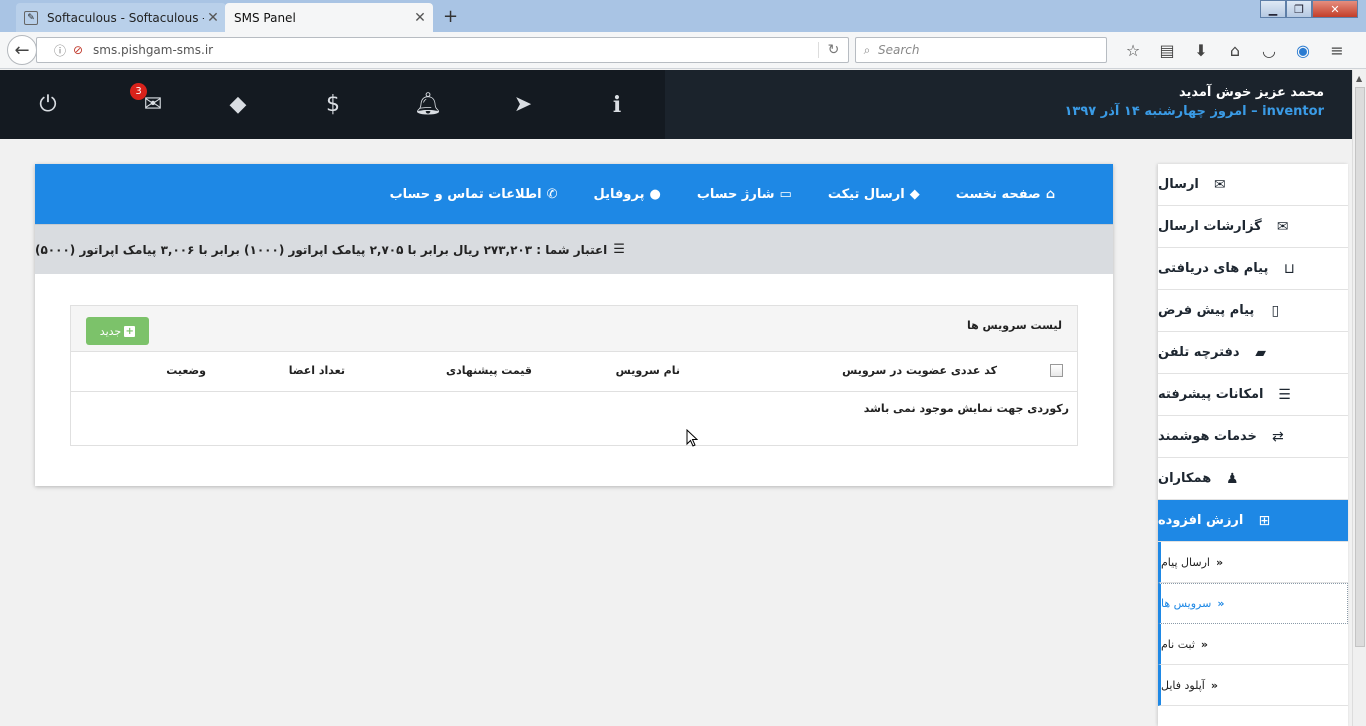  What do you see at coordinates (1201, 520) in the screenshot?
I see `sidebar-item-label: ارزش افزوده` at bounding box center [1201, 520].